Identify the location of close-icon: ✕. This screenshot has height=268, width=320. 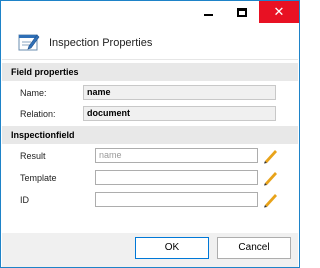
(279, 12).